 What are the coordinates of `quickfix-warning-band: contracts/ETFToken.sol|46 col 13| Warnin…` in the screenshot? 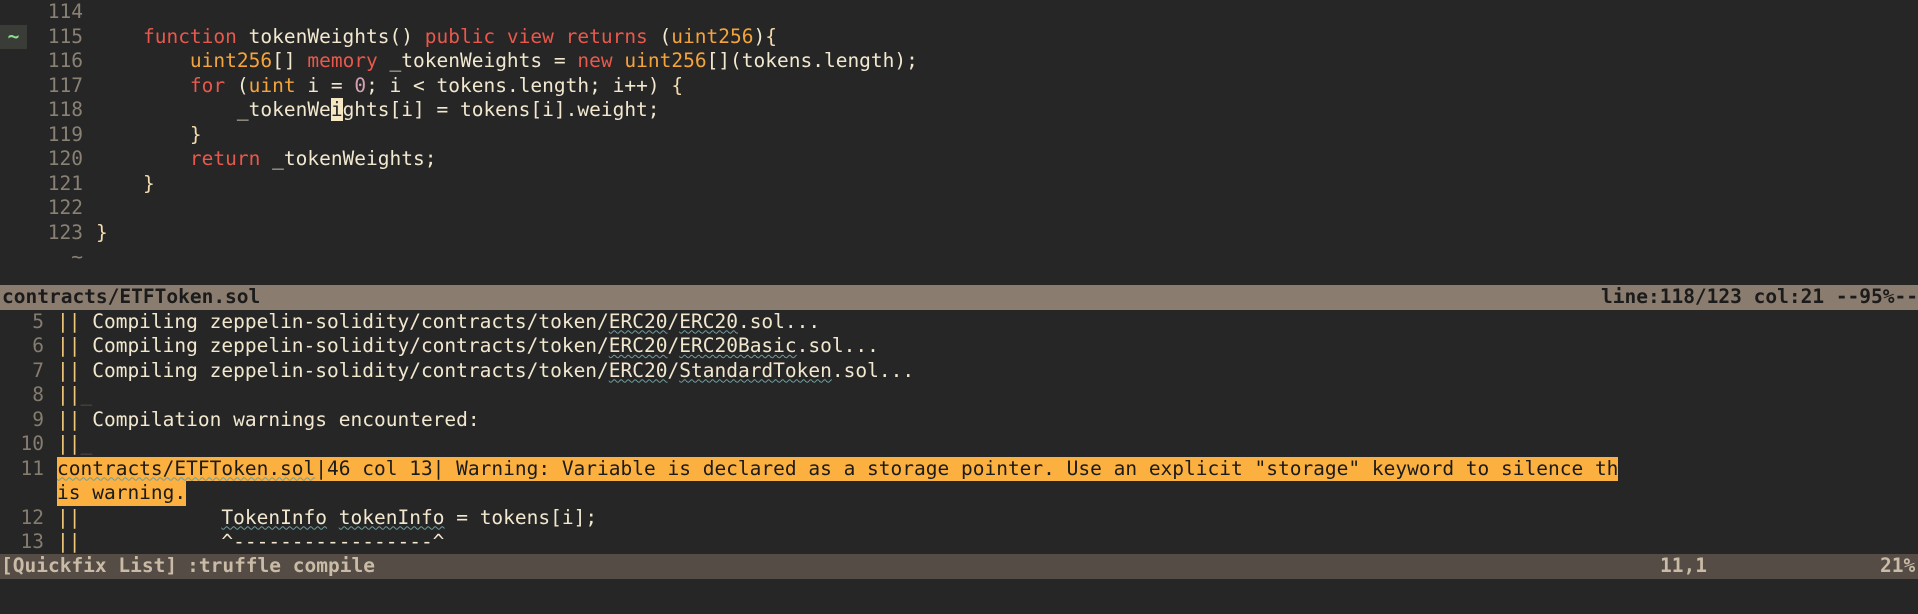 It's located at (838, 468).